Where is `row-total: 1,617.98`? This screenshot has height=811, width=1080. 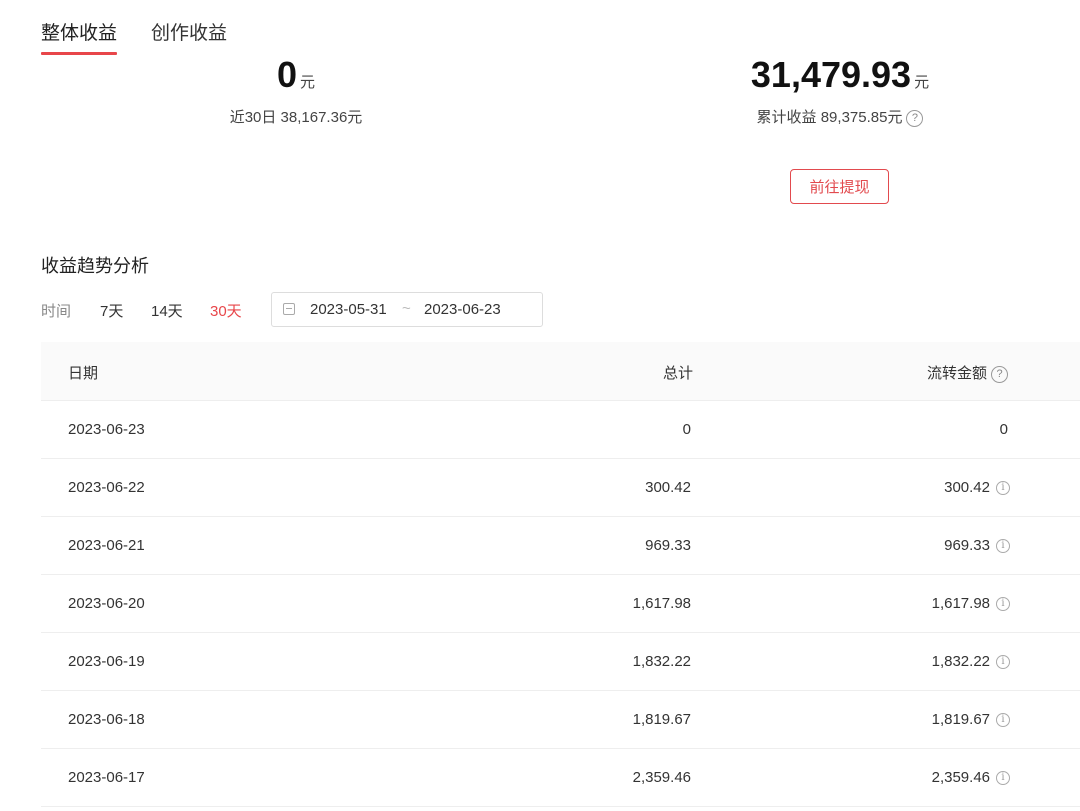
row-total: 1,617.98 is located at coordinates (661, 603).